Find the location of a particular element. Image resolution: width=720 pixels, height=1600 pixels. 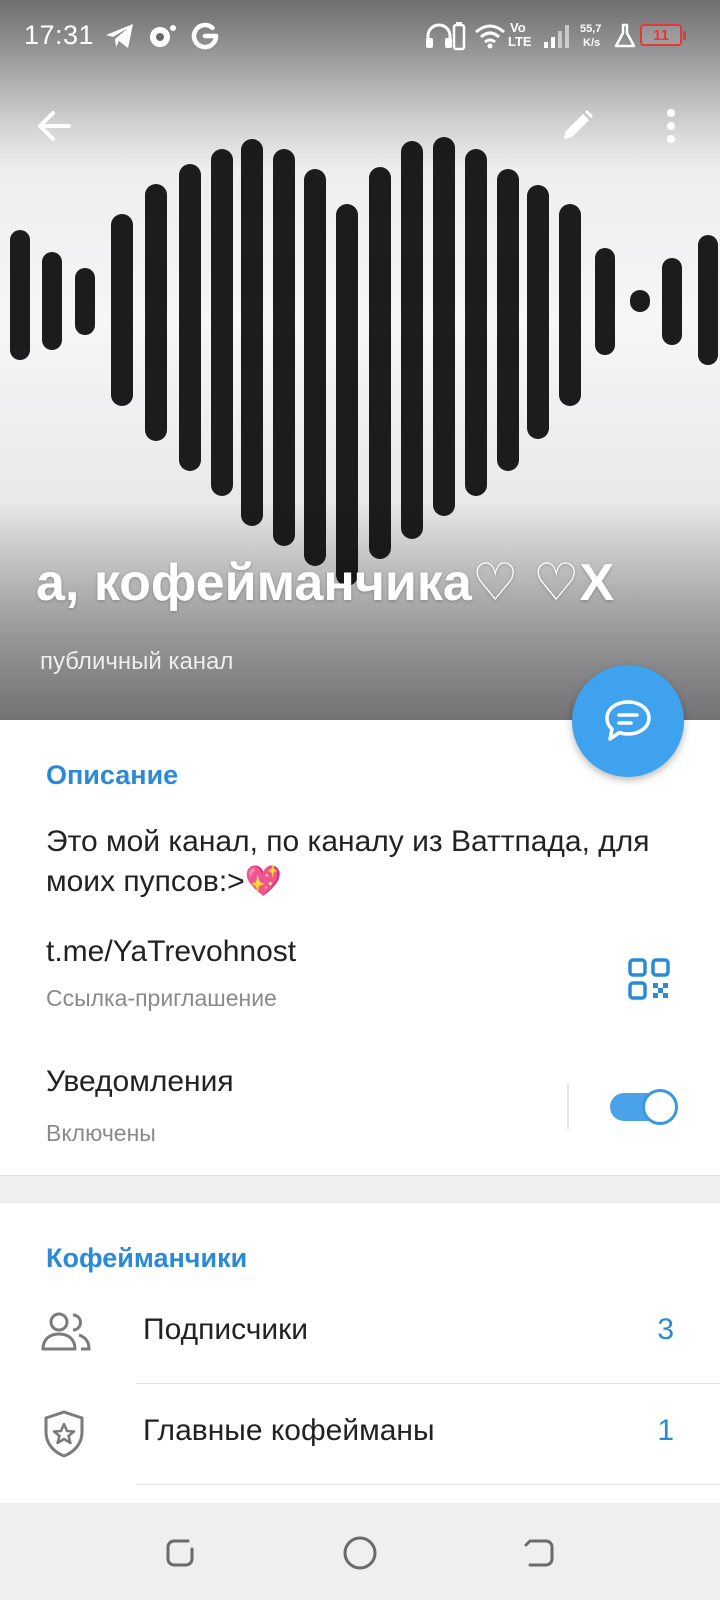

home-circle-icon is located at coordinates (360, 1553).